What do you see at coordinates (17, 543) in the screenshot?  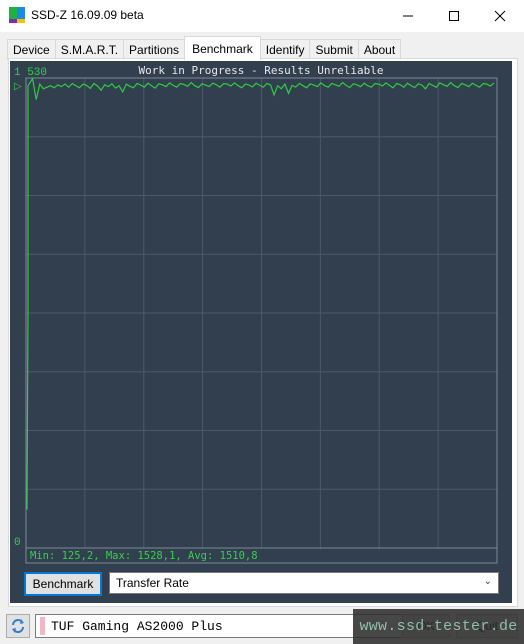 I see `y-min-label: 0` at bounding box center [17, 543].